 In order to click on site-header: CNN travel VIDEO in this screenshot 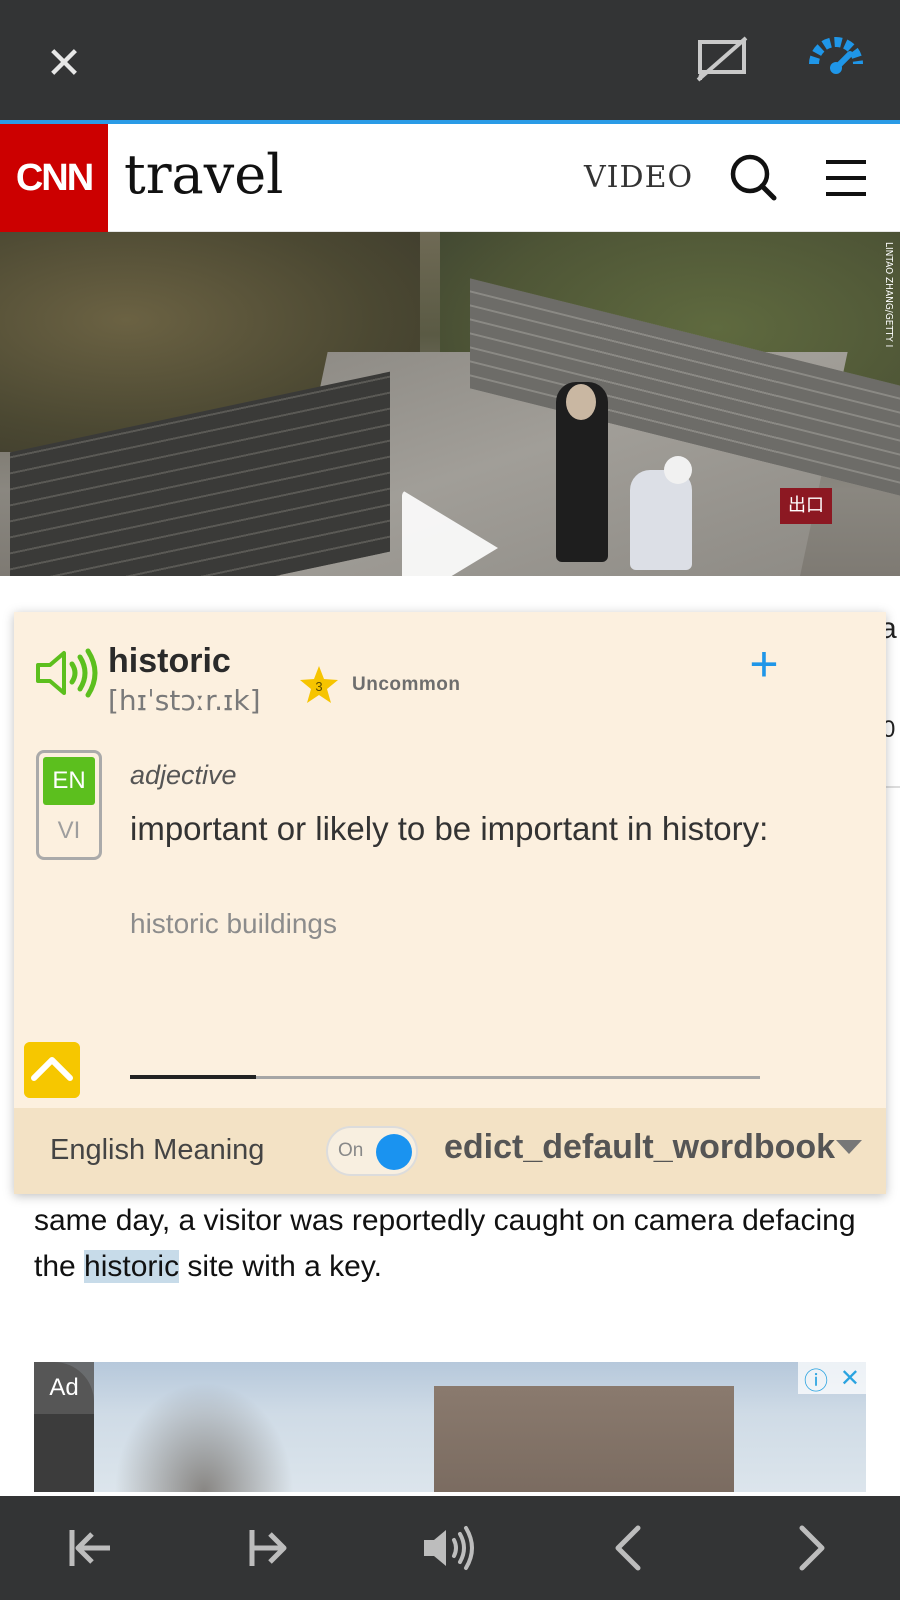, I will do `click(450, 178)`.